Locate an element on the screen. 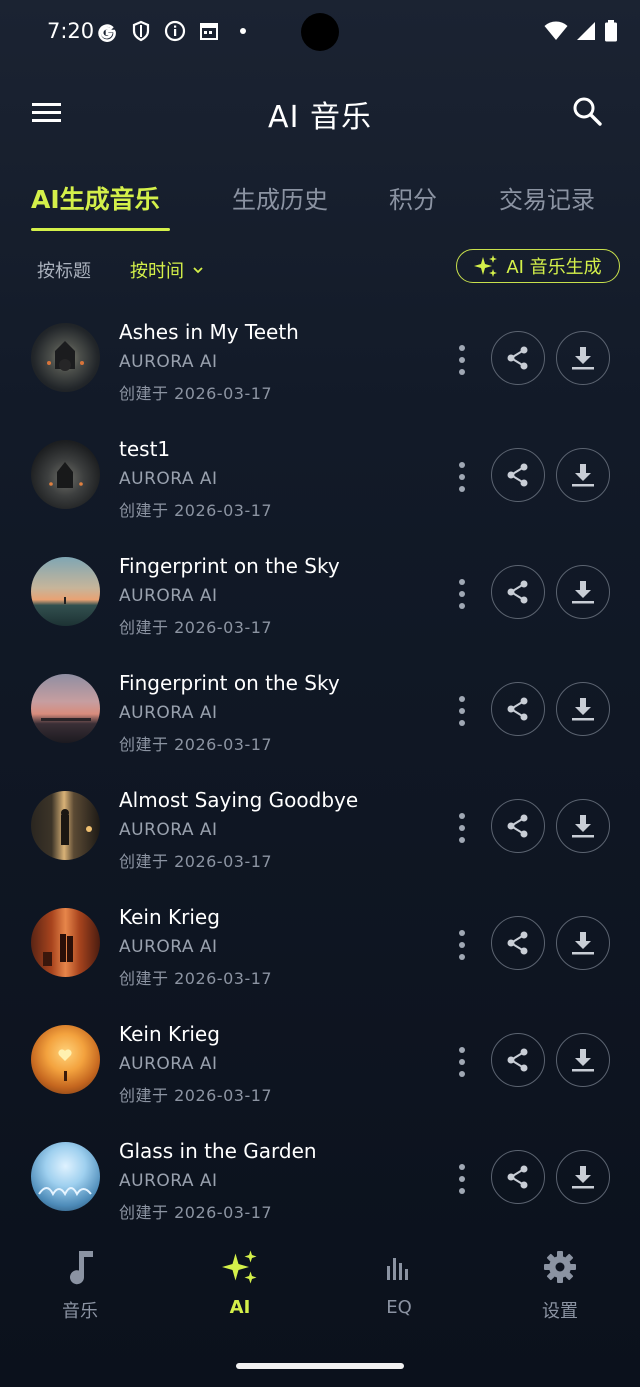 The width and height of the screenshot is (640, 1387). nav-item-settings: 设置 is located at coordinates (560, 1285).